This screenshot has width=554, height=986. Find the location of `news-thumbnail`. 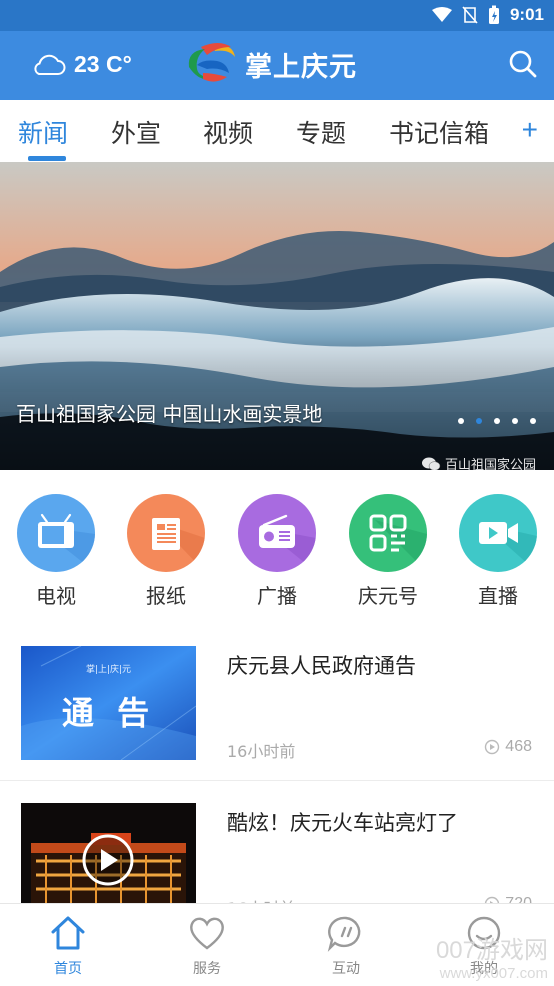

news-thumbnail is located at coordinates (108, 853).